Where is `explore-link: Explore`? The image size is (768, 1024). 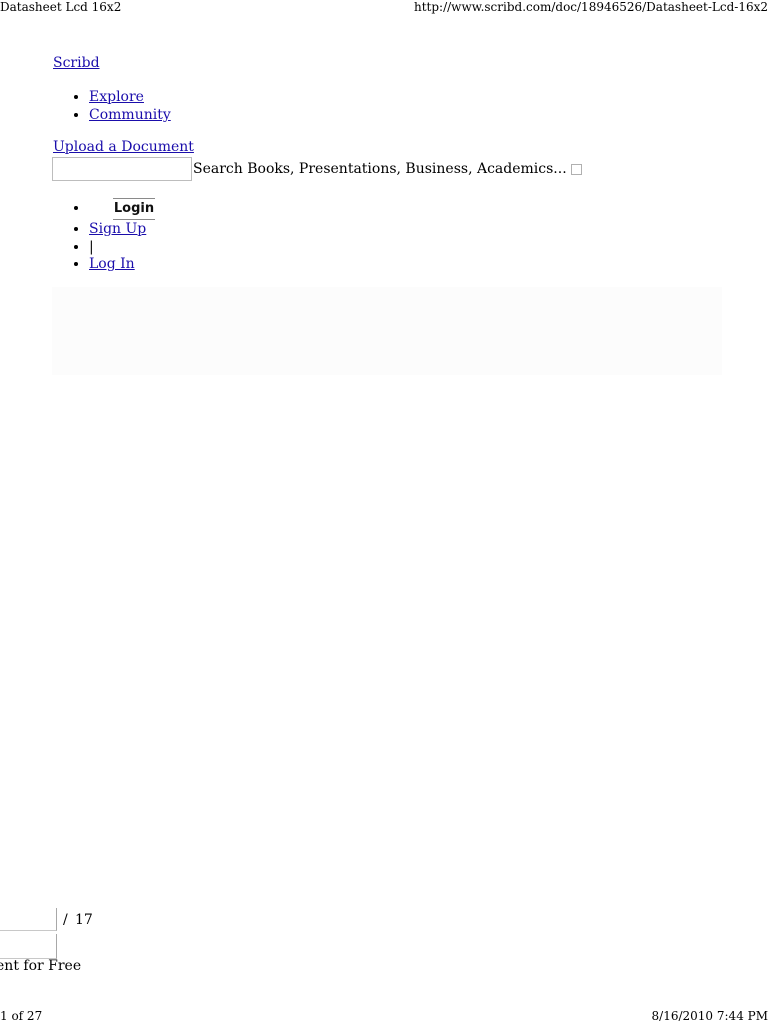
explore-link: Explore is located at coordinates (116, 97).